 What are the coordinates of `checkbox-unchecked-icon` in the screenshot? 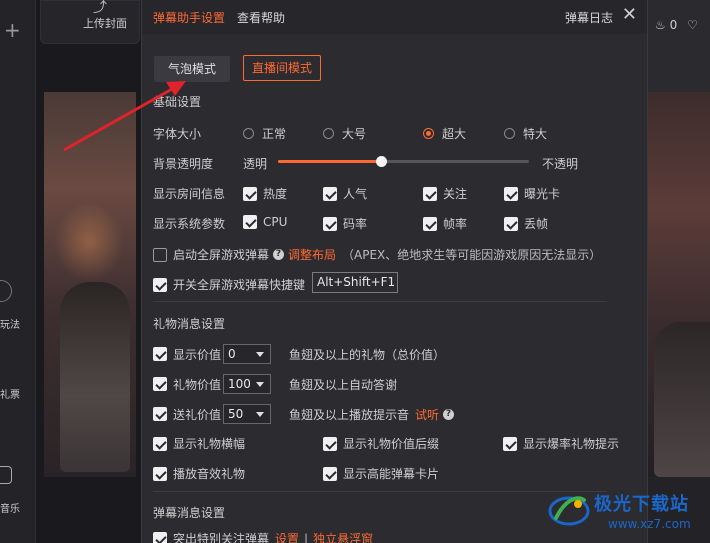 It's located at (160, 254).